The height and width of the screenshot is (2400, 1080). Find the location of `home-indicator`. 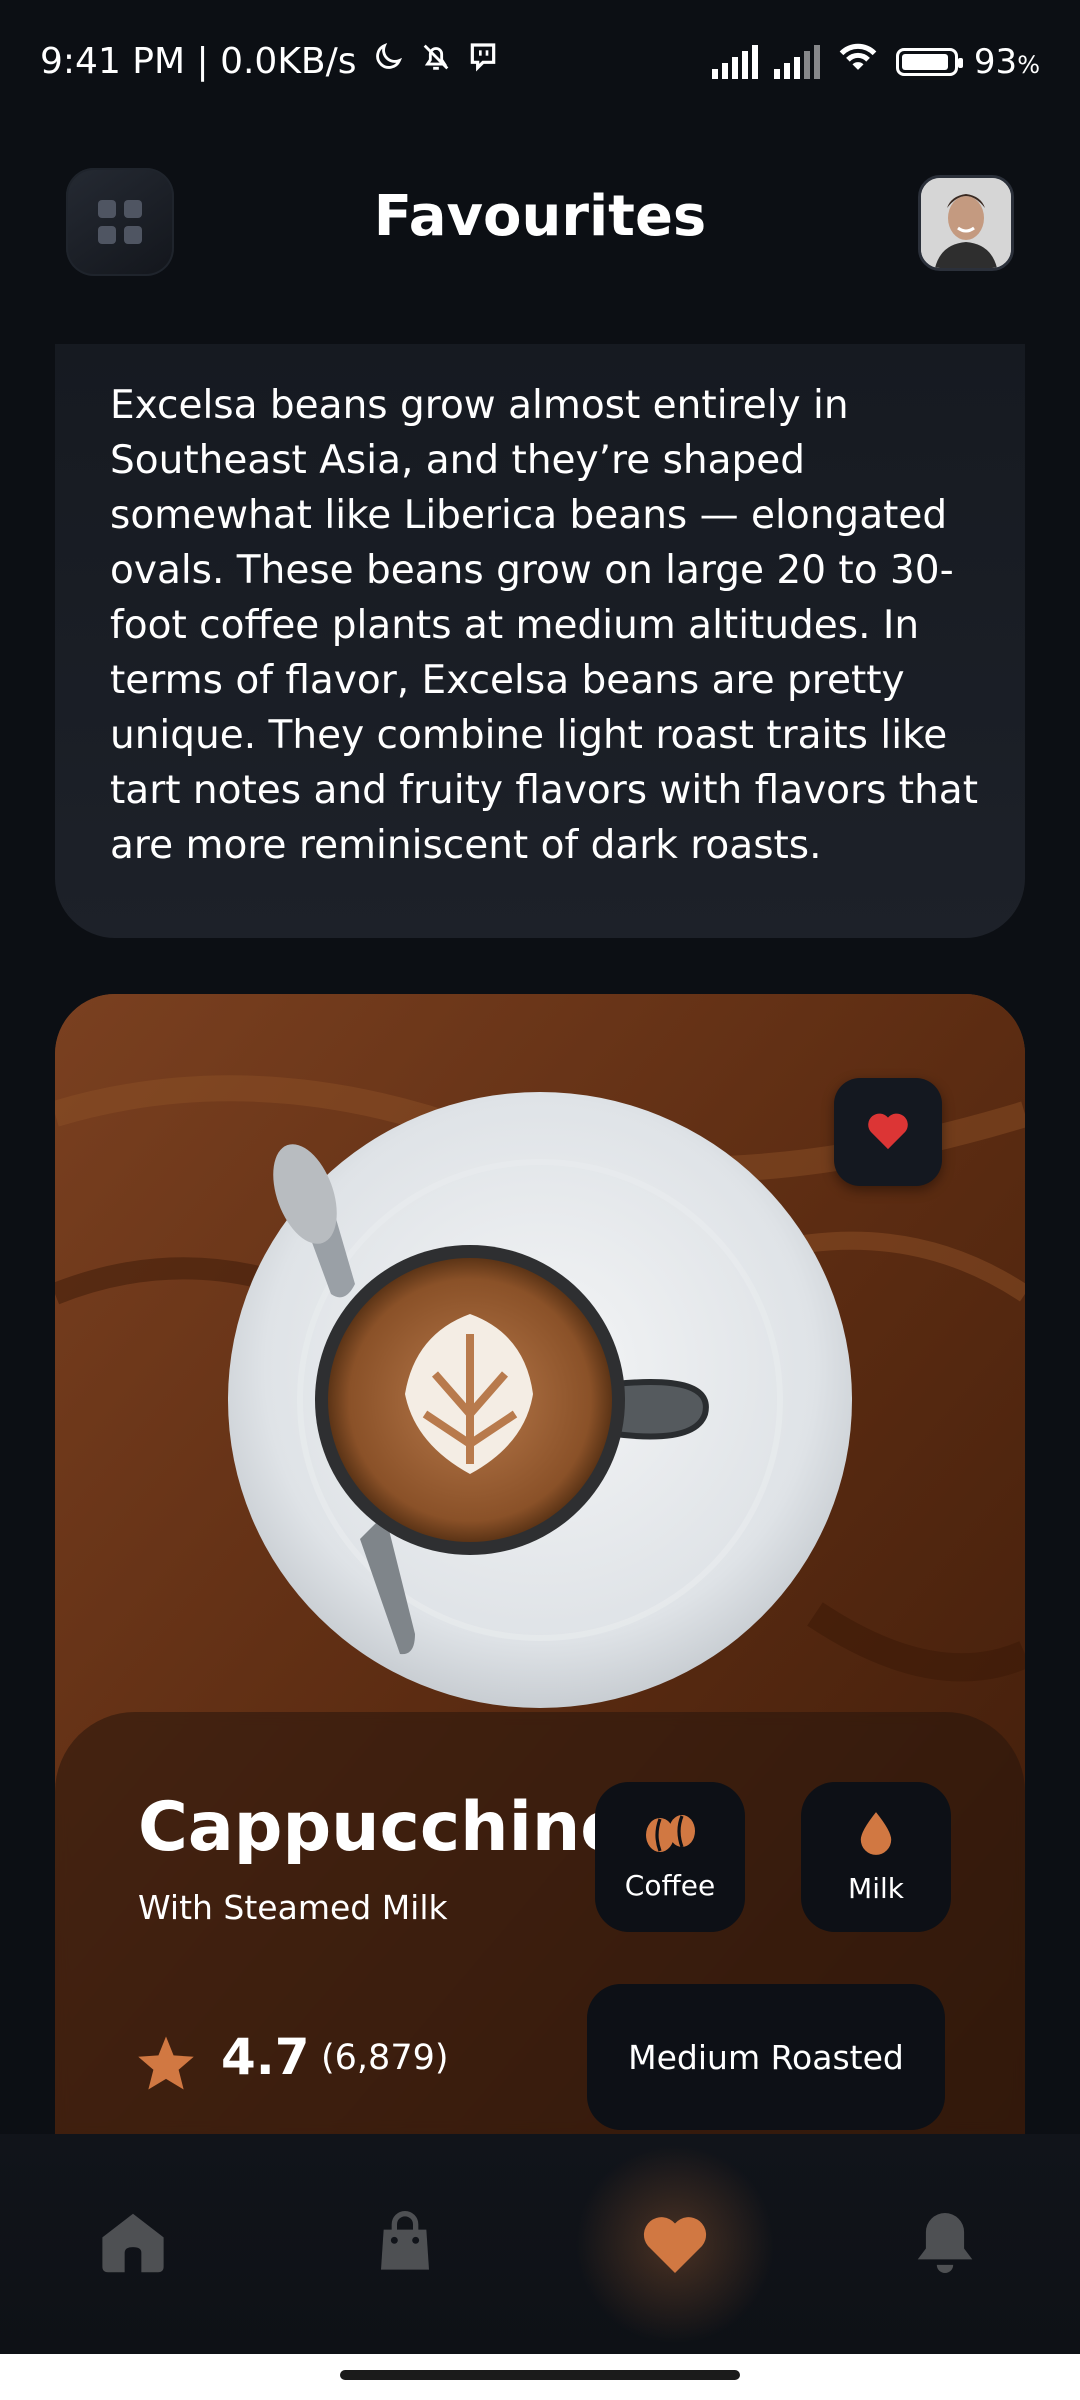

home-indicator is located at coordinates (540, 2375).